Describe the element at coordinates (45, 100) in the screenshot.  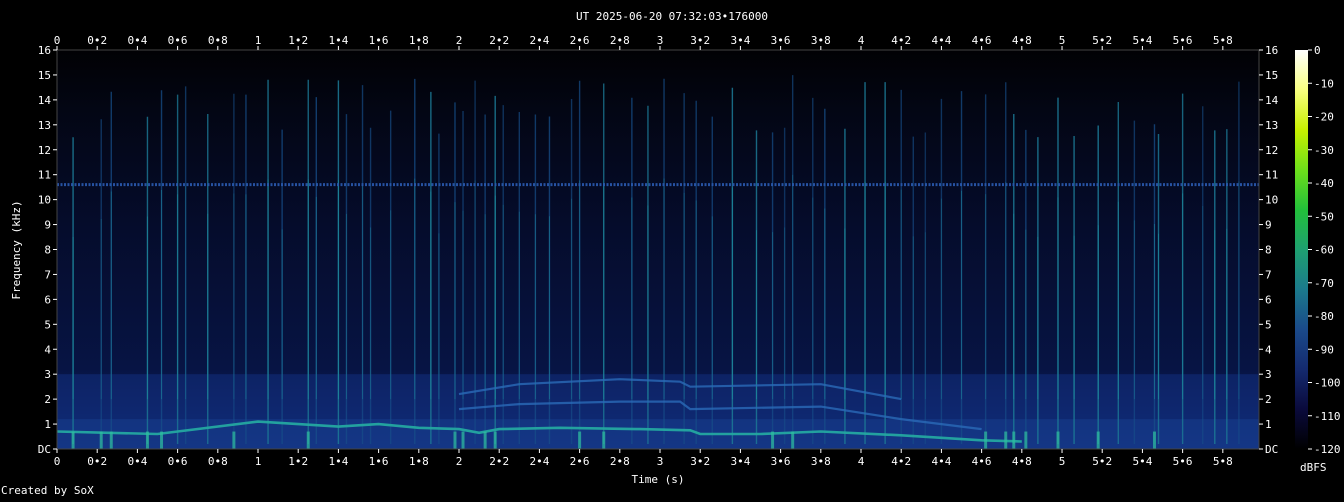
I see `y-tick-label-left: 14` at that location.